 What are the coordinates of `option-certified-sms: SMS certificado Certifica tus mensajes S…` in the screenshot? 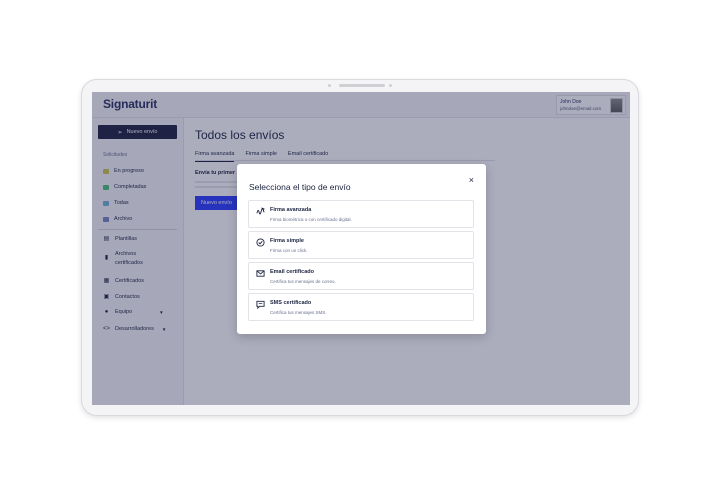 It's located at (361, 307).